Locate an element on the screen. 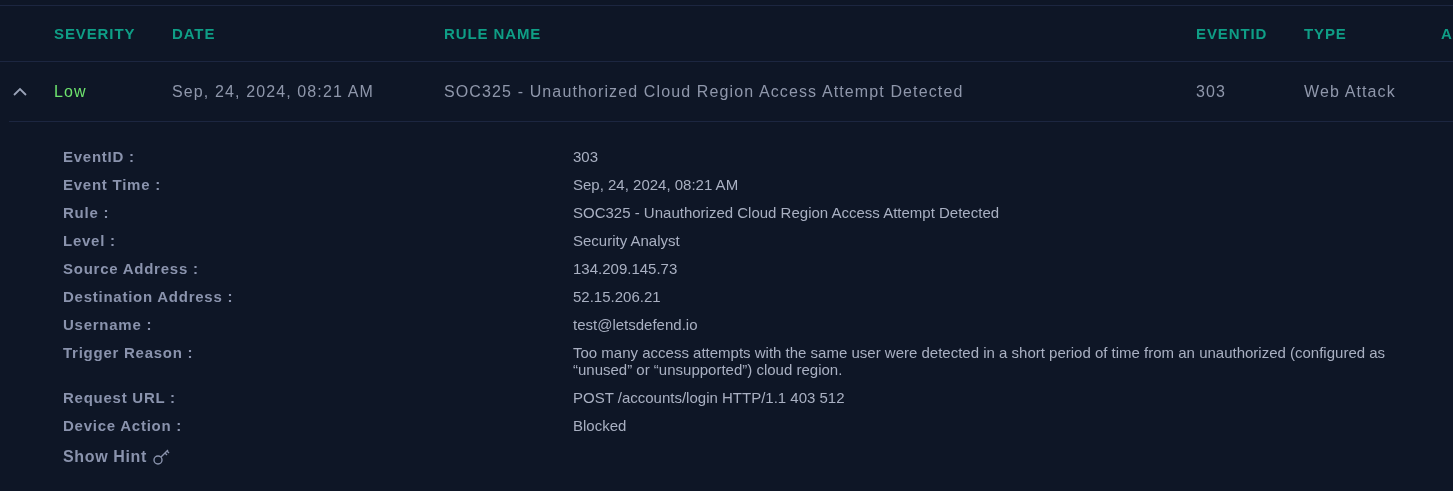 This screenshot has width=1453, height=491. field-label: Source Address : is located at coordinates (131, 268).